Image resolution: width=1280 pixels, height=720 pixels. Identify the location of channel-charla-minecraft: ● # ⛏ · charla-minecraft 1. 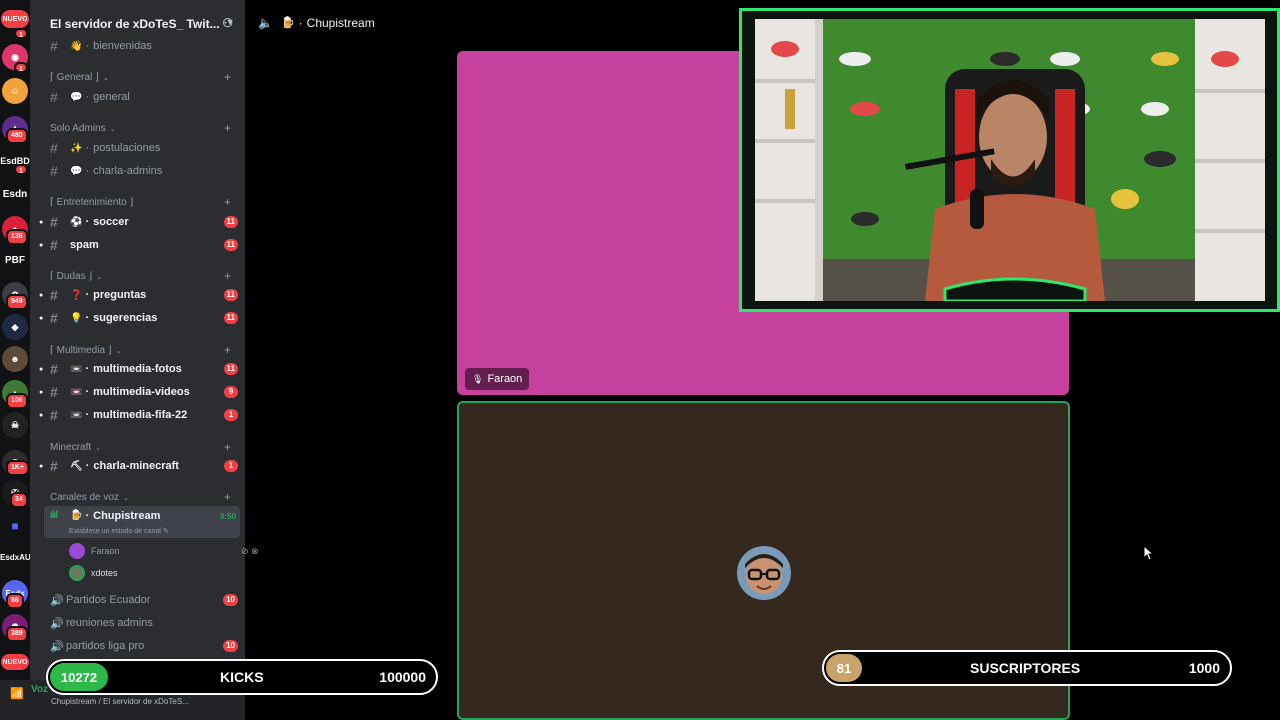
(139, 466).